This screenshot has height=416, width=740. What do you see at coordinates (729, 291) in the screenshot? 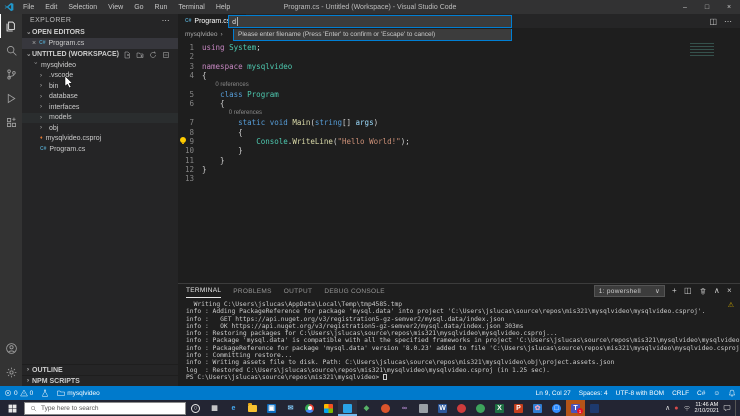
I see `close-panel-icon: ×` at bounding box center [729, 291].